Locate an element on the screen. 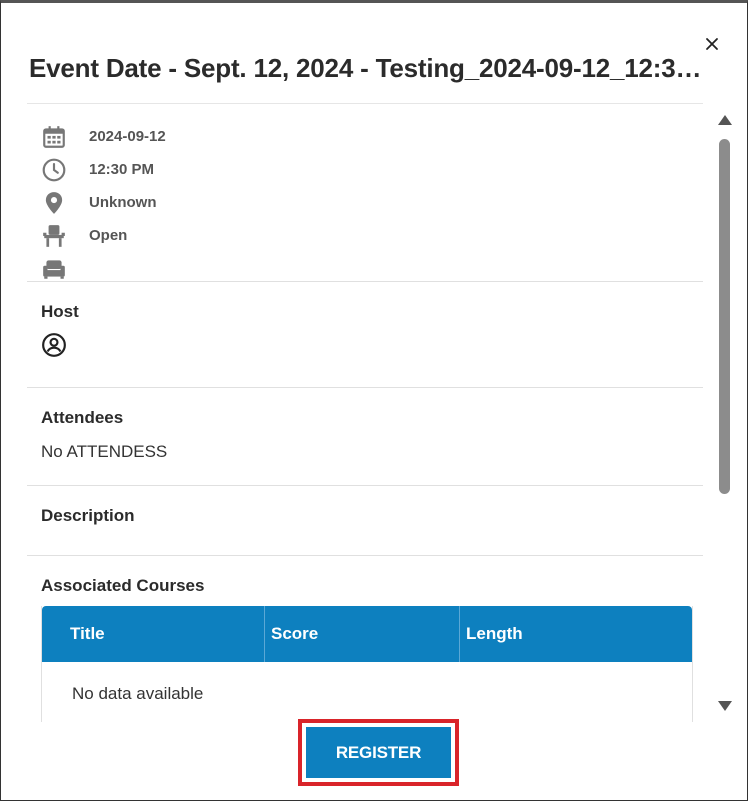  close-button is located at coordinates (712, 44).